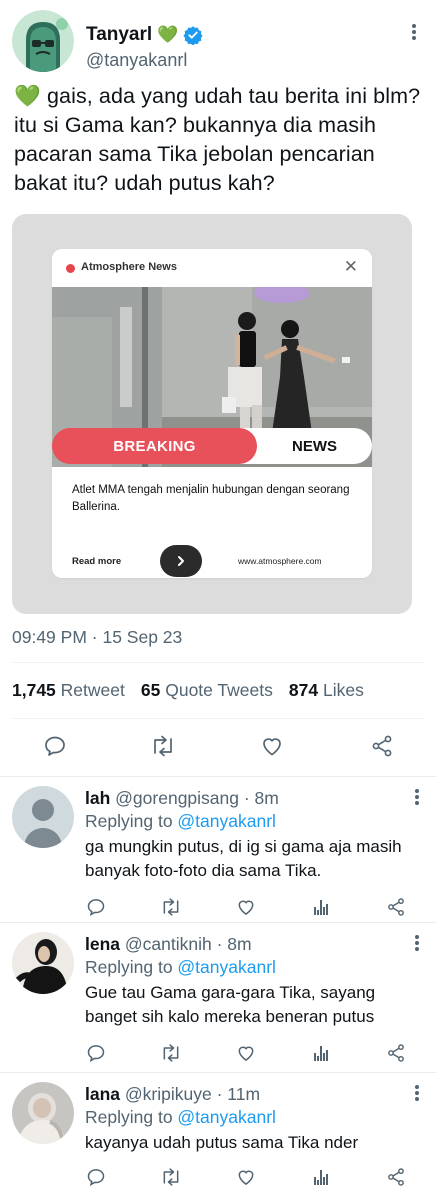 The image size is (436, 1200). I want to click on reply-name: lana, so click(102, 1094).